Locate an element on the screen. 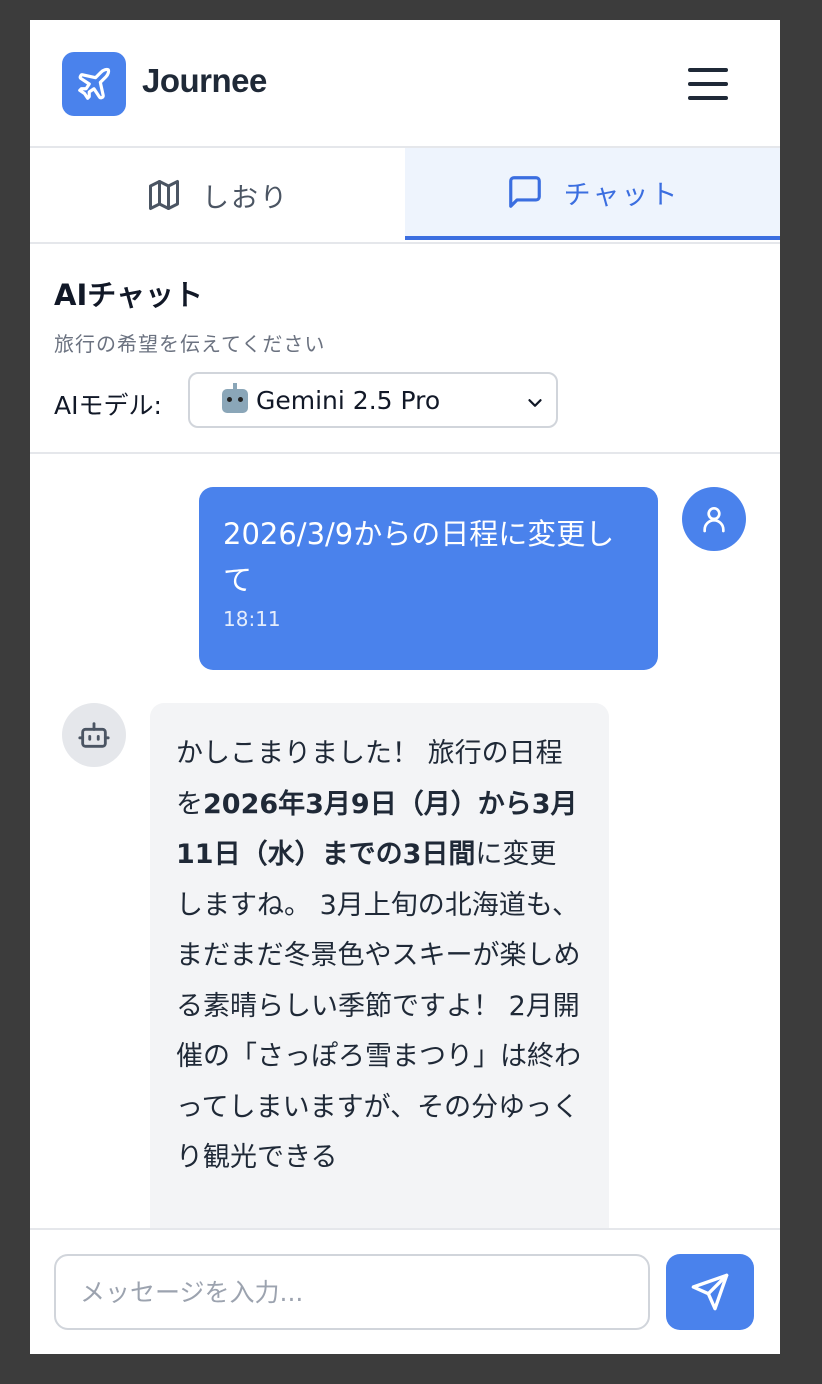 The width and height of the screenshot is (822, 1384). model-selected-value: Gemini 2.5 Pro is located at coordinates (348, 400).